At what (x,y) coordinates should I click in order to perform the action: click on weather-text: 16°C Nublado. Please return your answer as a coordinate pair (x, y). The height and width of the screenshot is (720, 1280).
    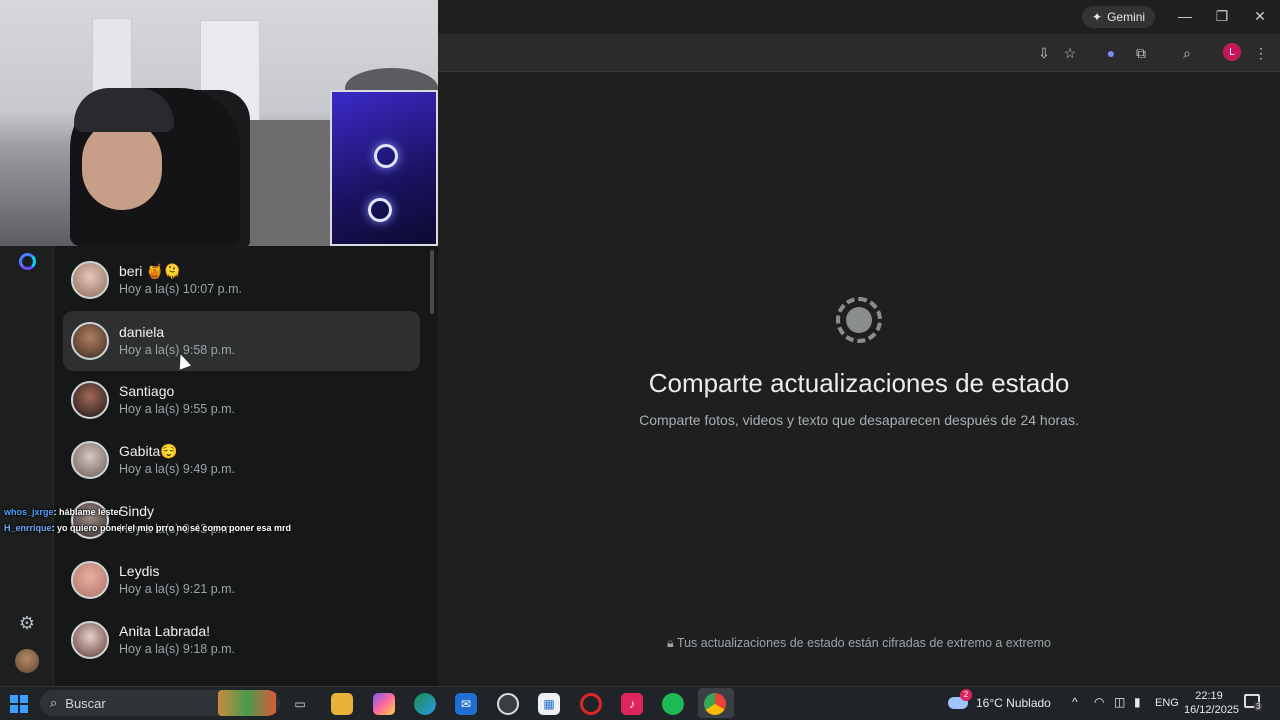
    Looking at the image, I should click on (1013, 703).